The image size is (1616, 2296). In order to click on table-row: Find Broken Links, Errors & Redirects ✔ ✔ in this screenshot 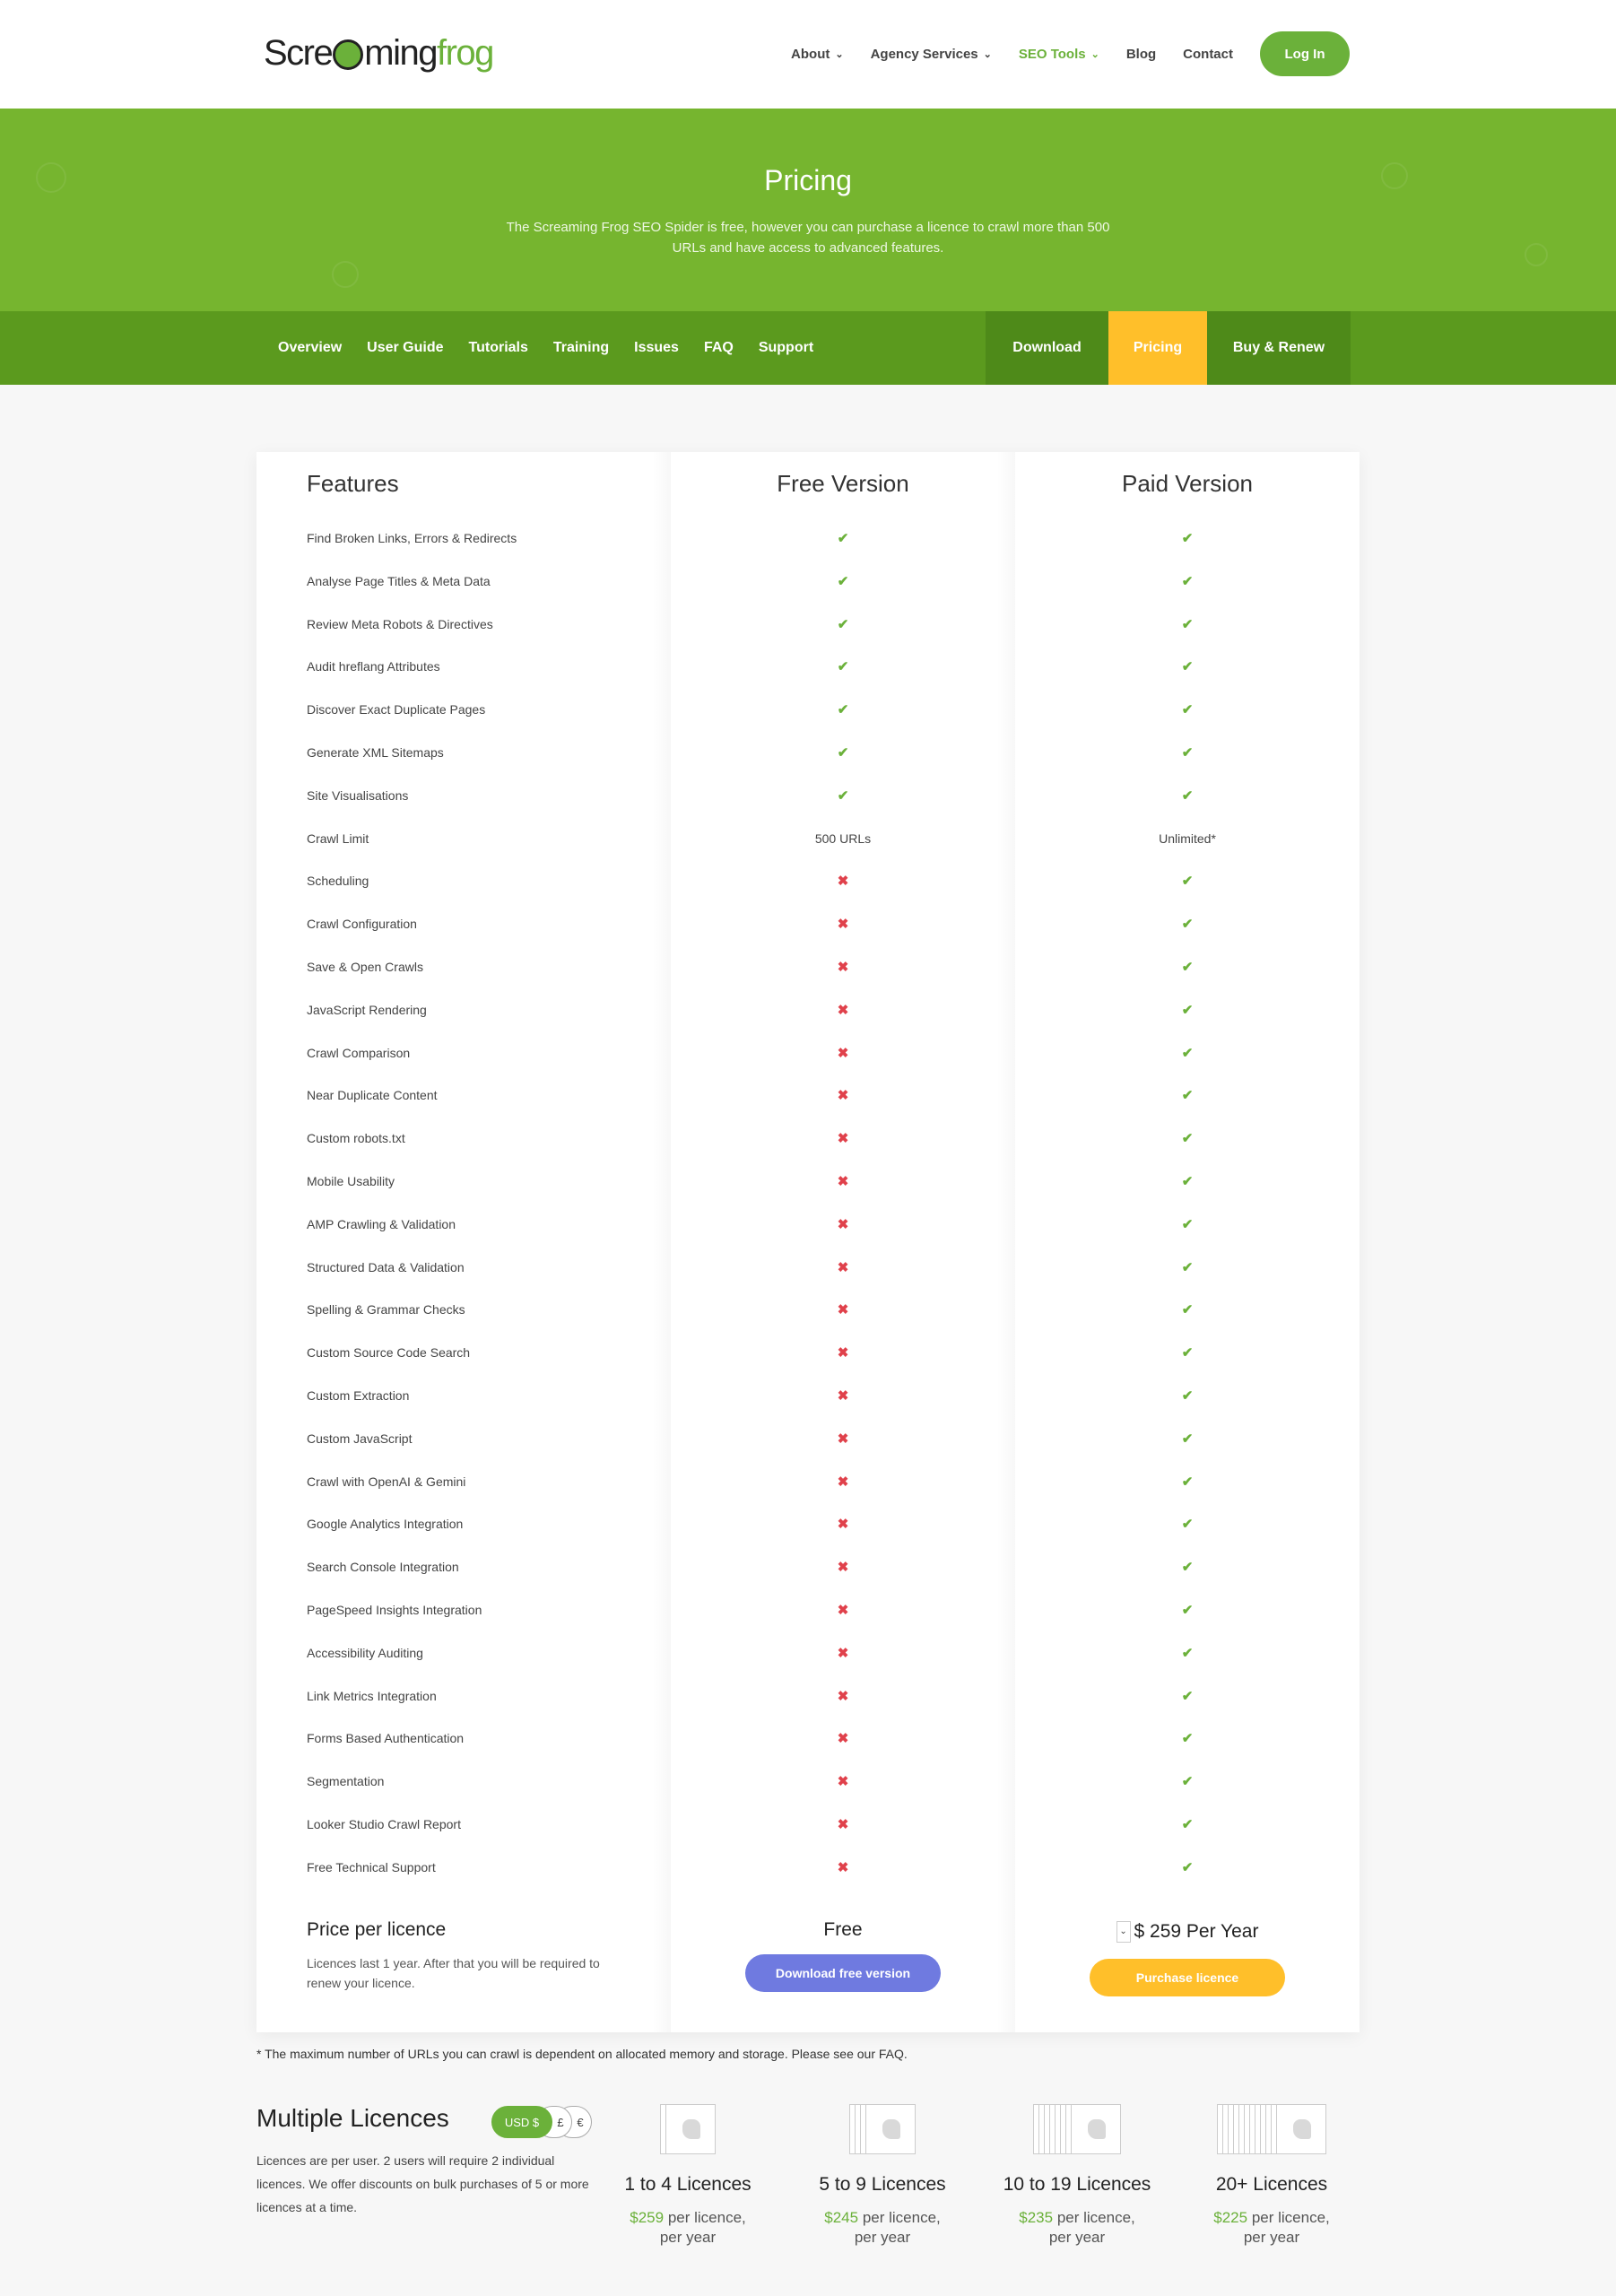, I will do `click(808, 538)`.